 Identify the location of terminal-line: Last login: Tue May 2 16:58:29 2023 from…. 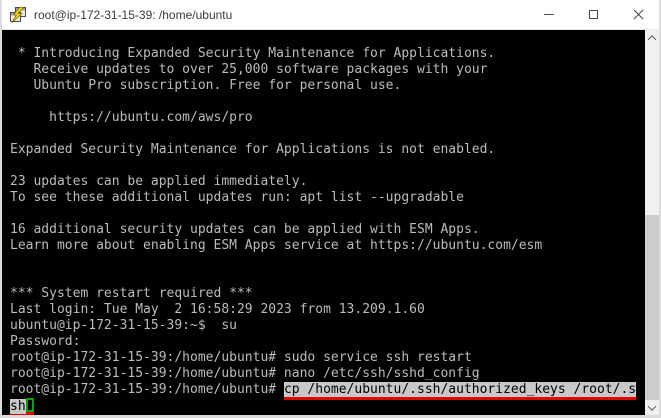
(327, 310).